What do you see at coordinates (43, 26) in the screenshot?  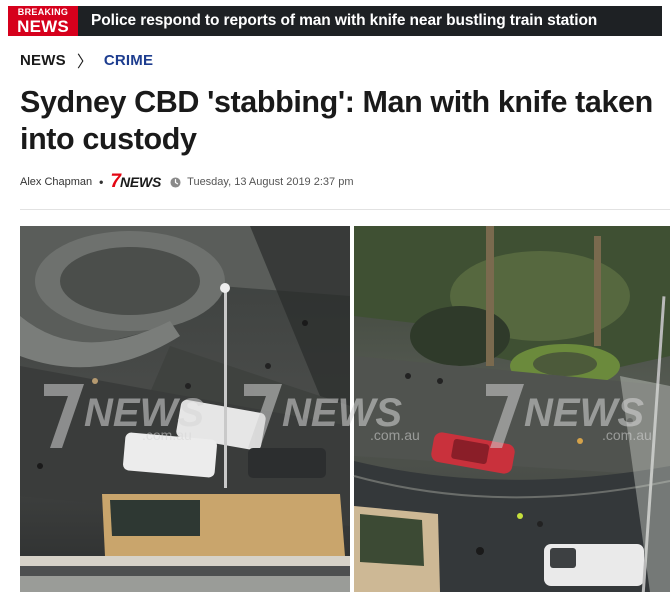 I see `news-label: NEWS` at bounding box center [43, 26].